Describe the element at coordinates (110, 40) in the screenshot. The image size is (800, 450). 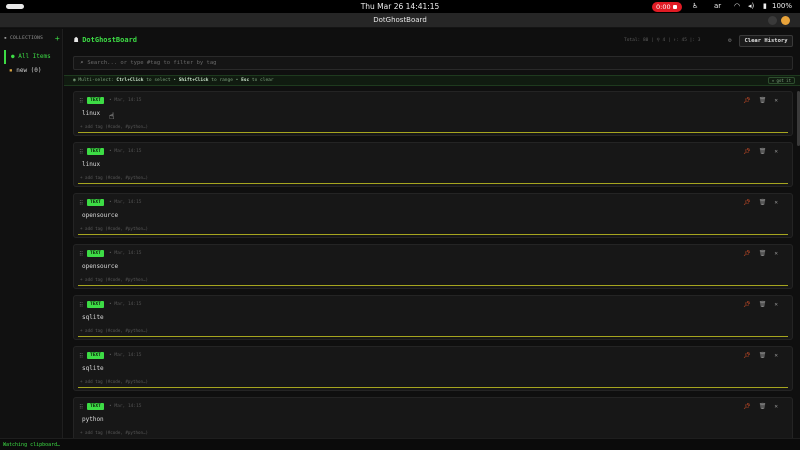
I see `brand-label: DotGhostBoard` at that location.